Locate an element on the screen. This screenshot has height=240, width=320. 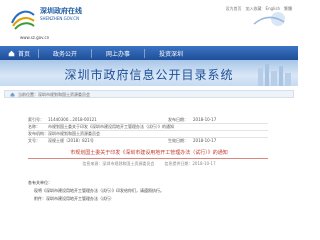
site-name: 深圳政府在线 is located at coordinates (61, 10).